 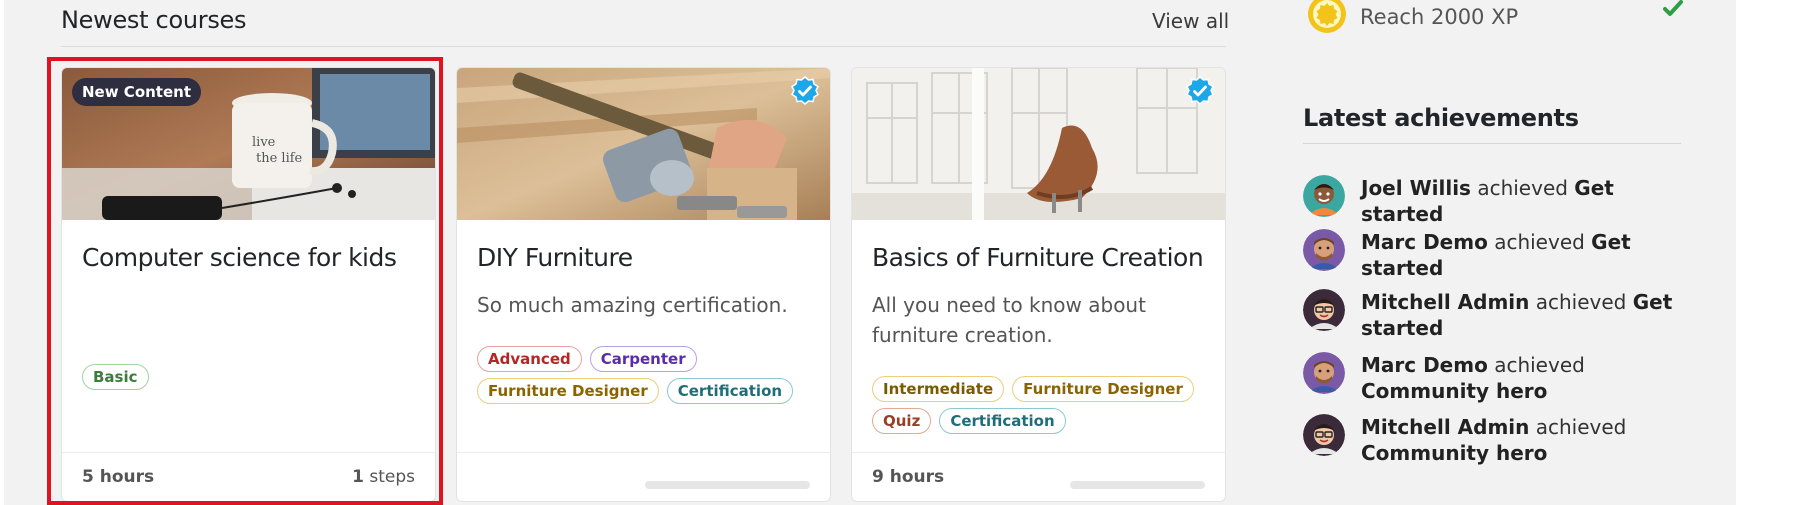 I want to click on achievement-user: Joel Willis, so click(x=1416, y=188).